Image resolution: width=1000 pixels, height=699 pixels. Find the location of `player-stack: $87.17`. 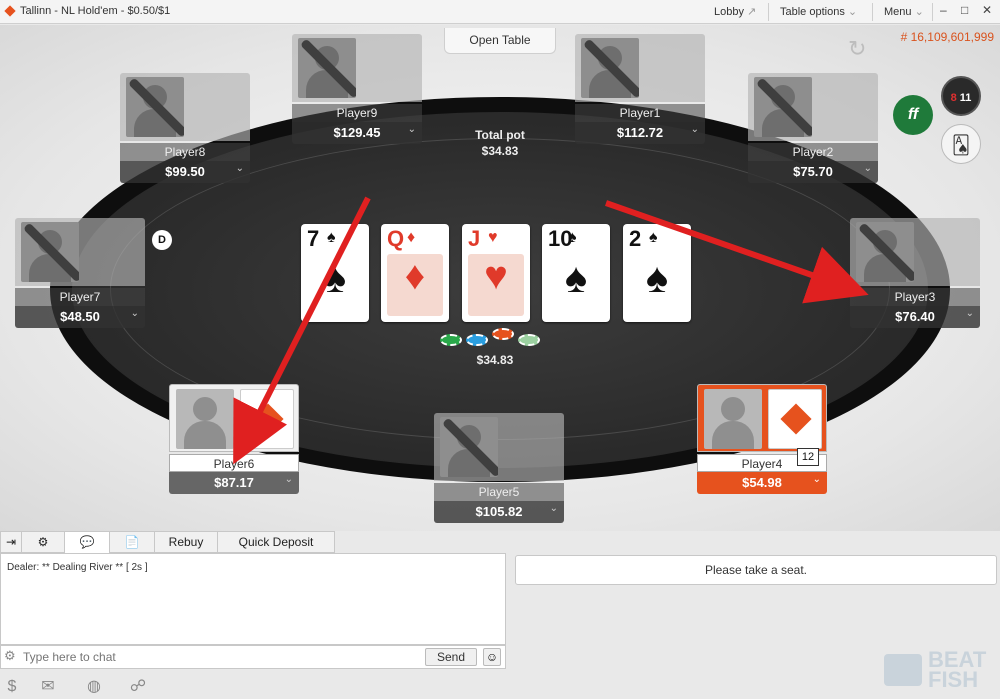

player-stack: $87.17 is located at coordinates (234, 483).